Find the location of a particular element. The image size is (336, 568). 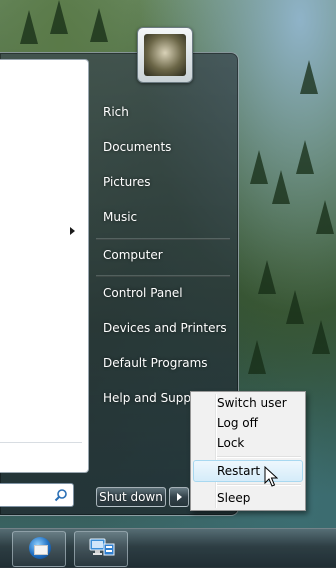

menu-item-switch-user: Switch user is located at coordinates (252, 403).